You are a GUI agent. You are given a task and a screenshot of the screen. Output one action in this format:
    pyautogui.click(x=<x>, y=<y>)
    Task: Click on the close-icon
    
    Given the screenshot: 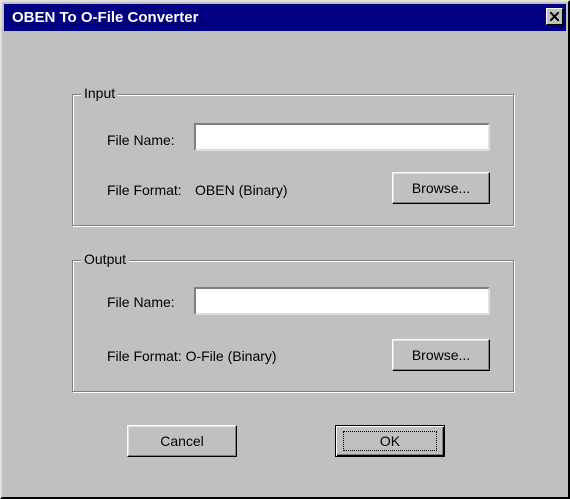 What is the action you would take?
    pyautogui.click(x=554, y=16)
    